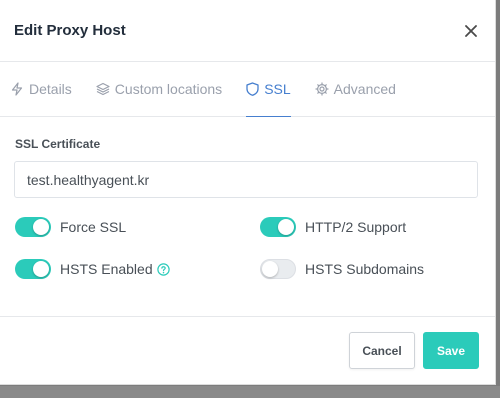 This screenshot has width=500, height=398. Describe the element at coordinates (88, 179) in the screenshot. I see `ssl-certificate-value: test.healthyagent.kr` at that location.